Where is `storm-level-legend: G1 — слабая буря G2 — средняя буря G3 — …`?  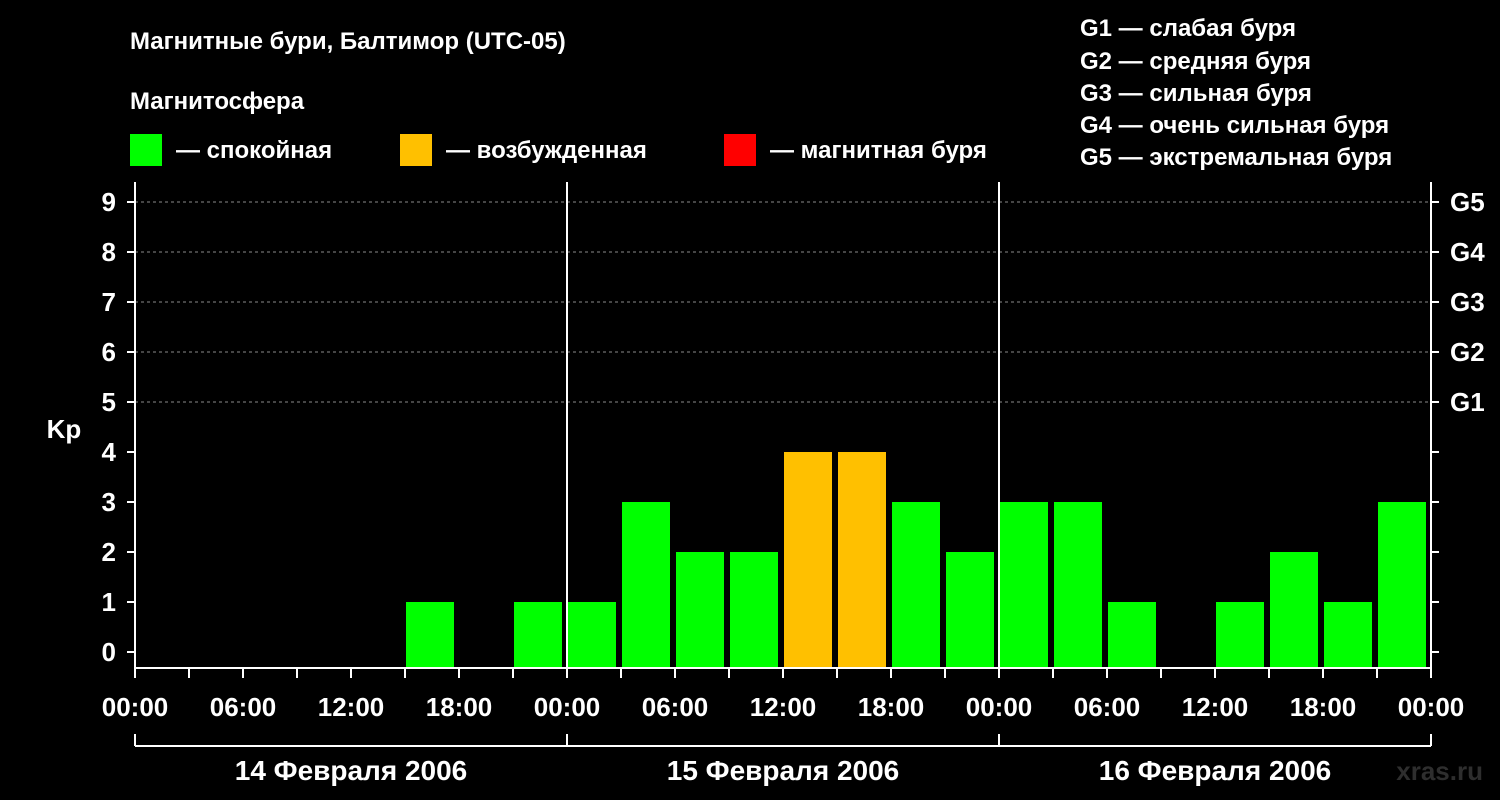
storm-level-legend: G1 — слабая буря G2 — средняя буря G3 — … is located at coordinates (1236, 93).